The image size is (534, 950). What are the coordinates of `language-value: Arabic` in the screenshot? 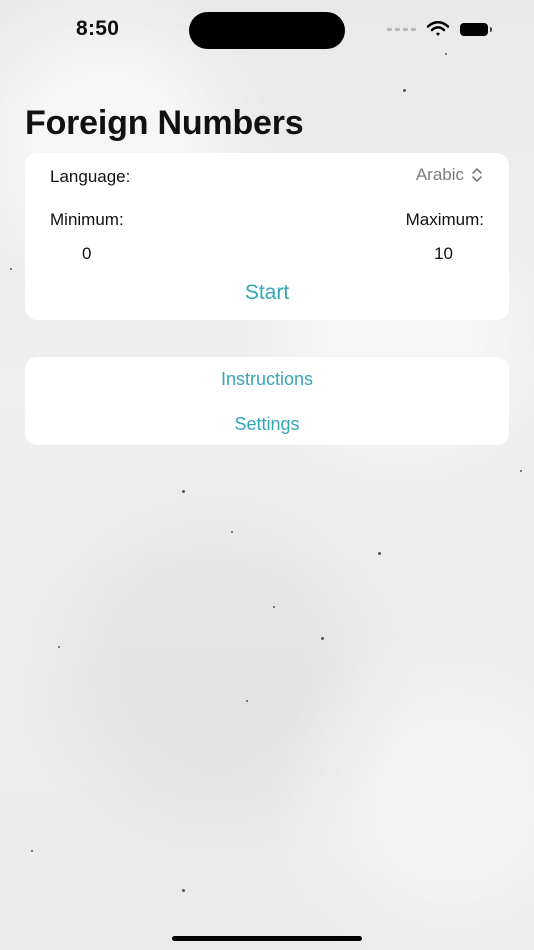 It's located at (439, 174).